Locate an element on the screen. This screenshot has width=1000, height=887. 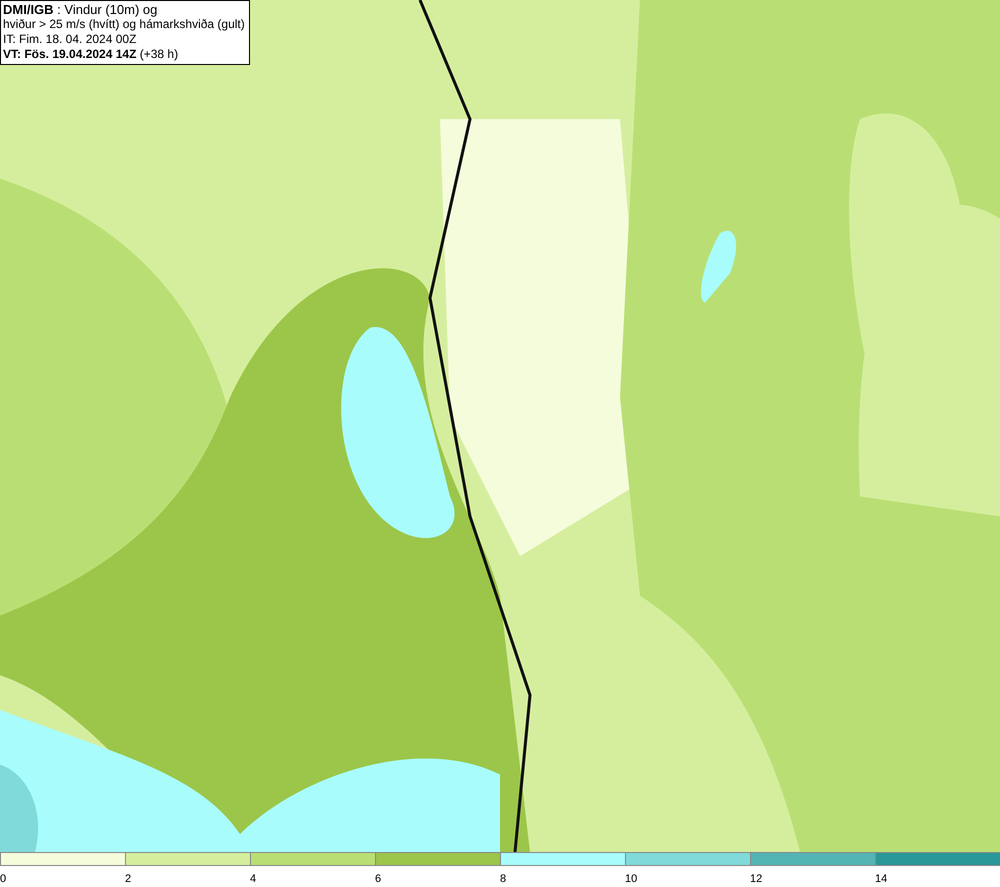
info-text: IT: Fim. 18. 04. 2024 00Z is located at coordinates (70, 39).